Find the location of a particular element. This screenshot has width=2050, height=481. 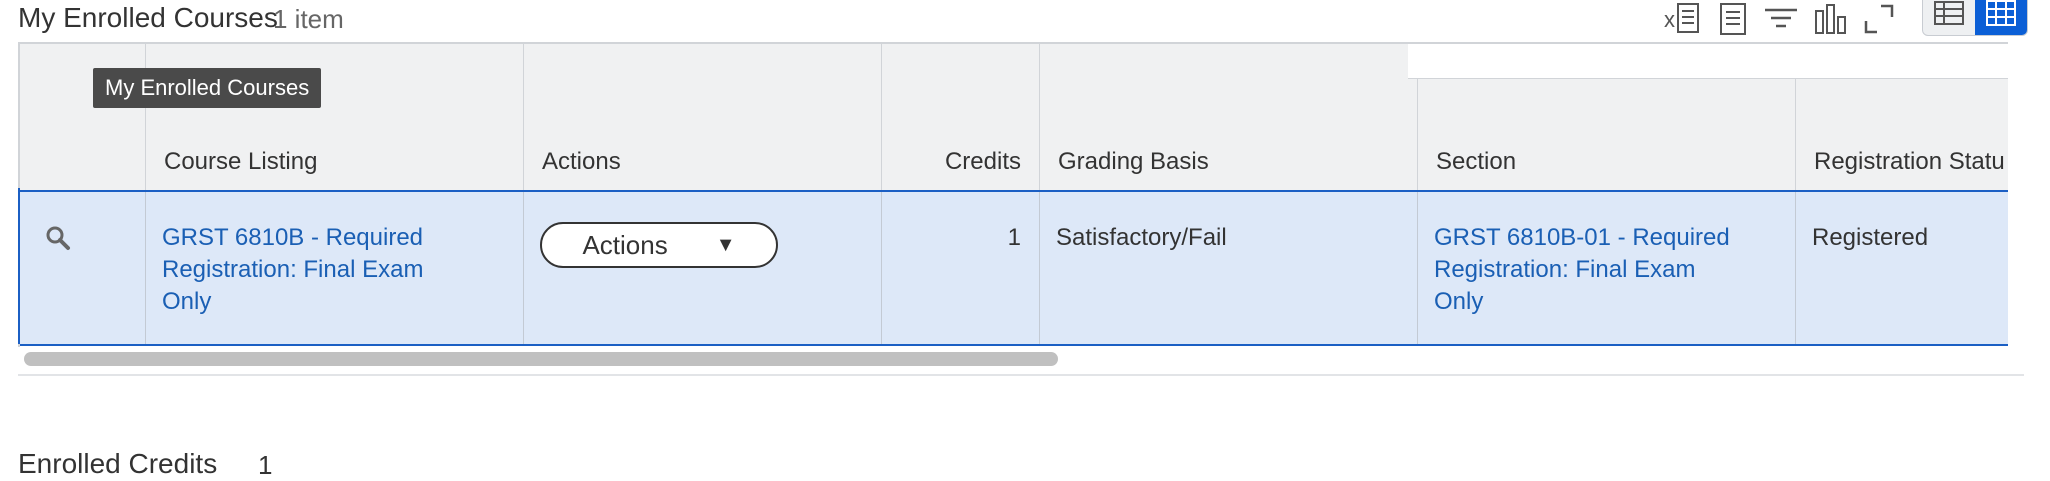

section-line: Only is located at coordinates (1459, 301).